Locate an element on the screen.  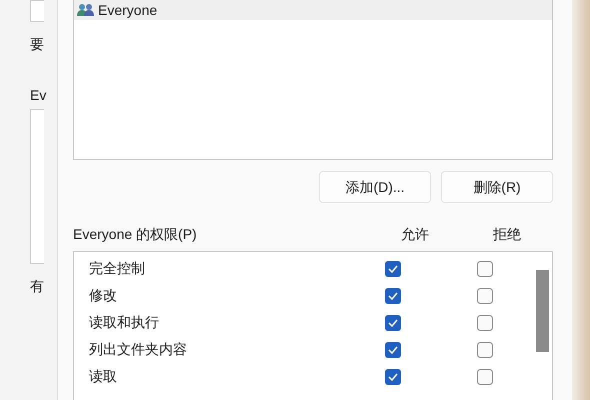
column-header: 拒绝 is located at coordinates (507, 234).